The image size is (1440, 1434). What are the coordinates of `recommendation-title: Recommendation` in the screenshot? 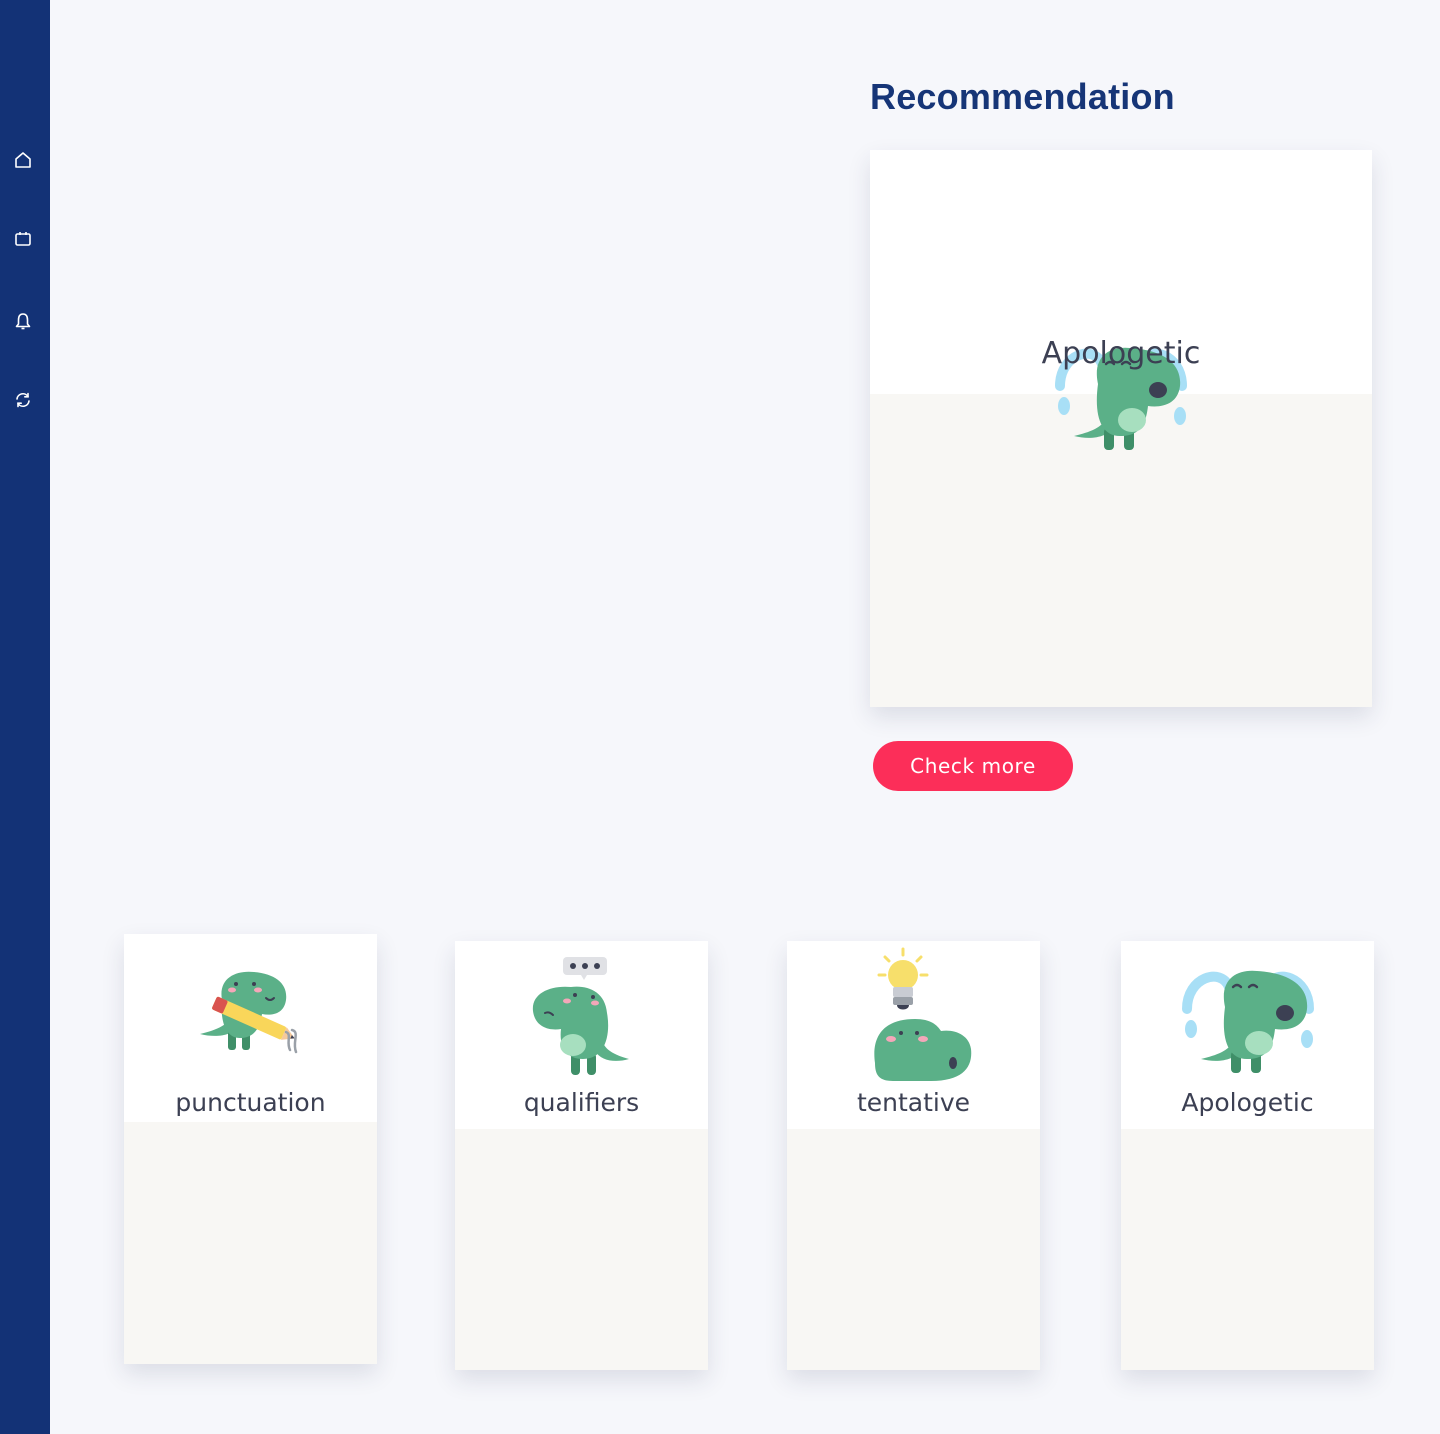 It's located at (1022, 96).